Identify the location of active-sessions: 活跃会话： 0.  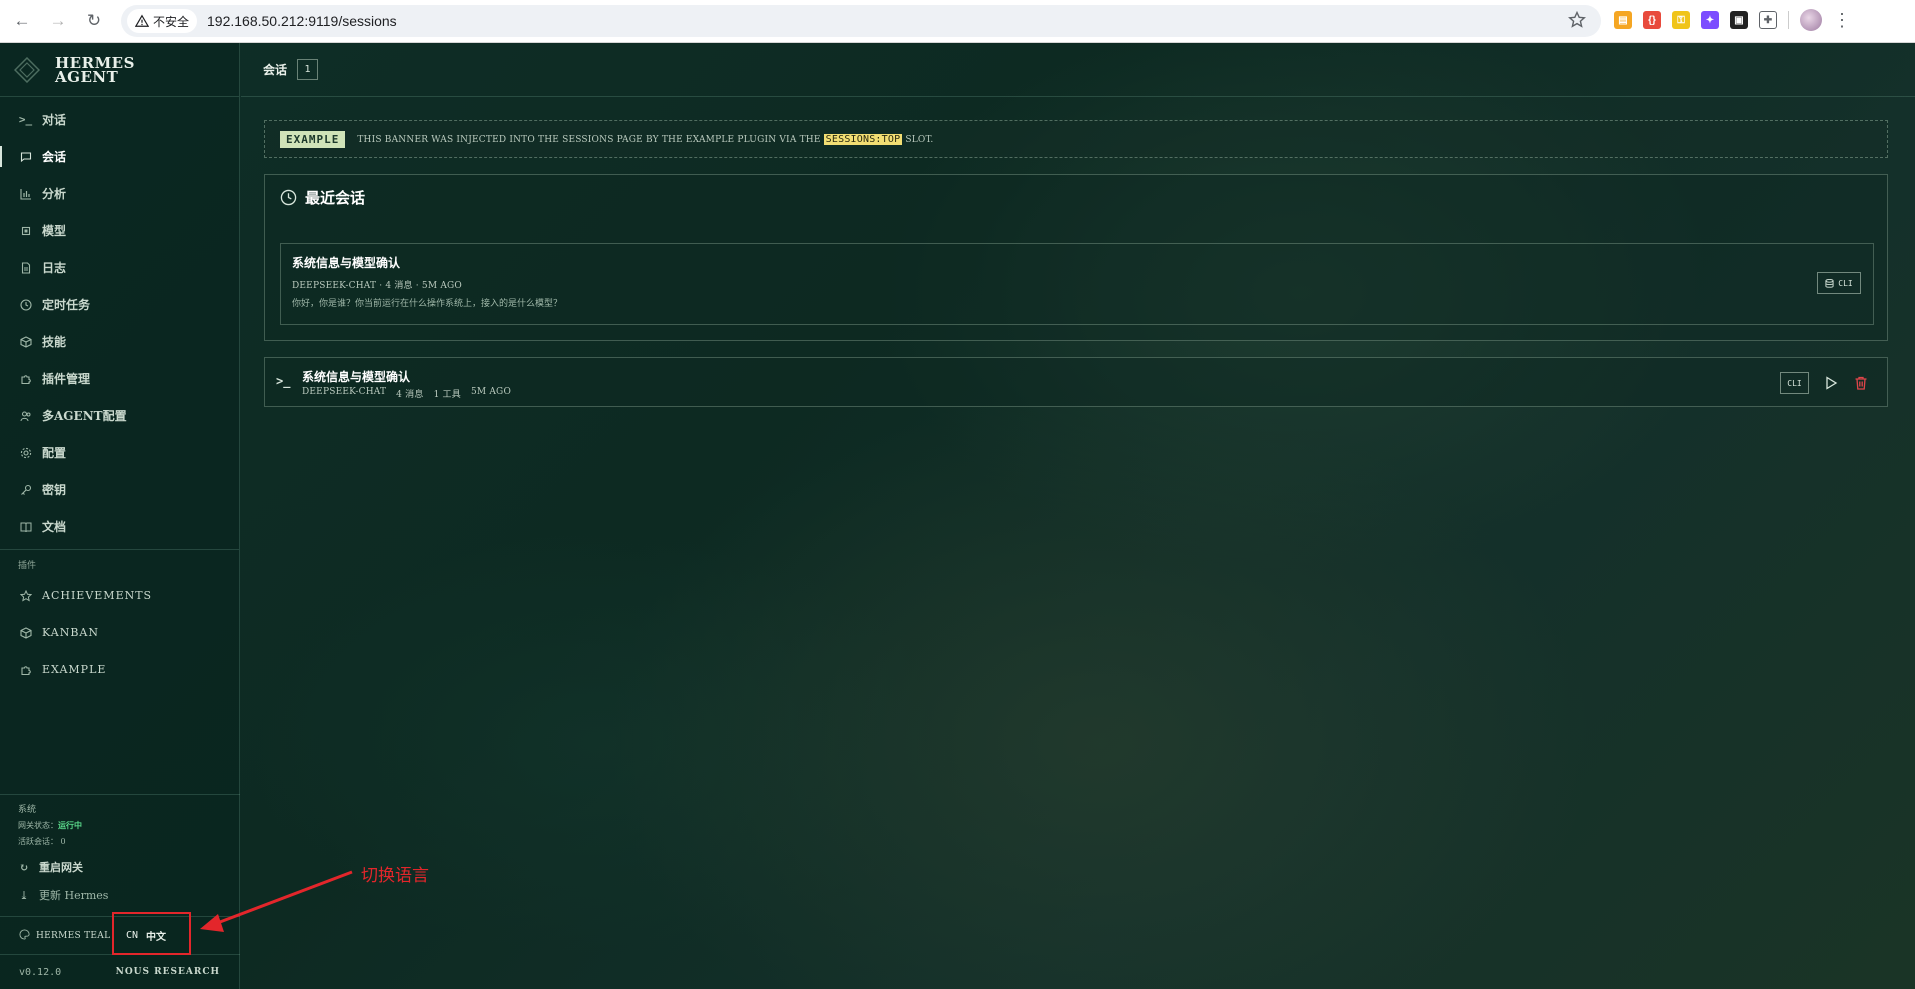
(42, 841).